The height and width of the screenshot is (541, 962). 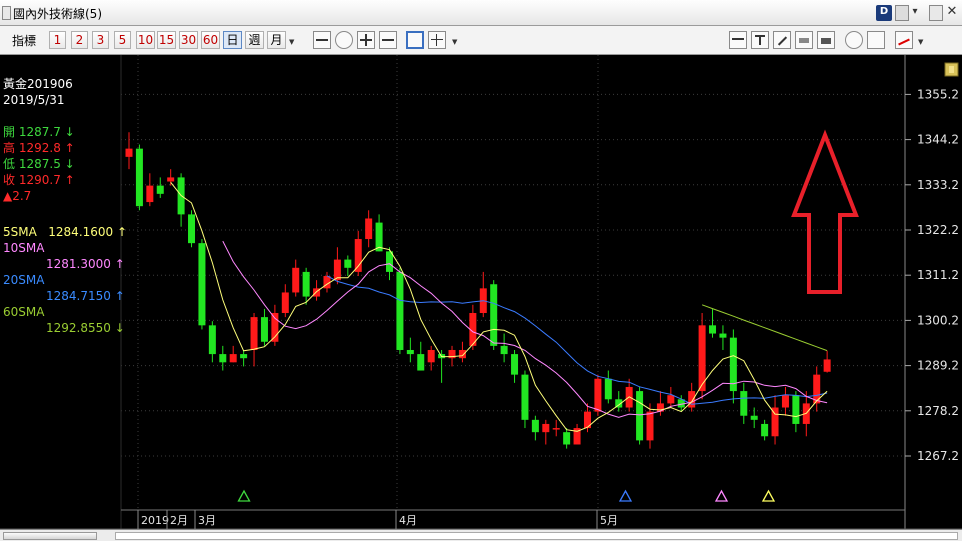 What do you see at coordinates (24, 312) in the screenshot?
I see `sma60-label: 60SMA` at bounding box center [24, 312].